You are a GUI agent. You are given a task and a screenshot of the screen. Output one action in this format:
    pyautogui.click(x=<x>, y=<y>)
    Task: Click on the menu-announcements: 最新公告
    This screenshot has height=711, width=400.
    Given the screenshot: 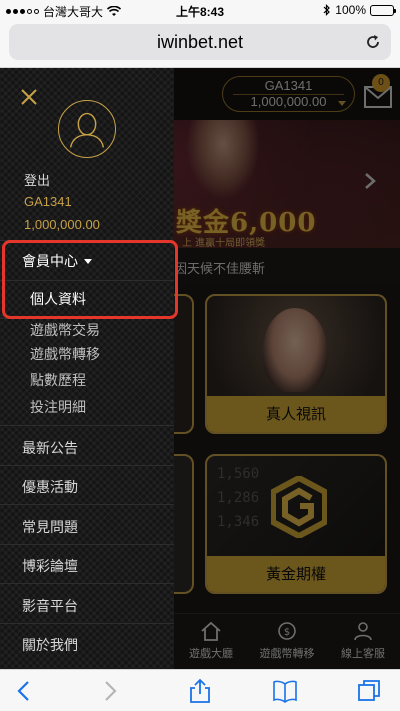 What is the action you would take?
    pyautogui.click(x=50, y=448)
    